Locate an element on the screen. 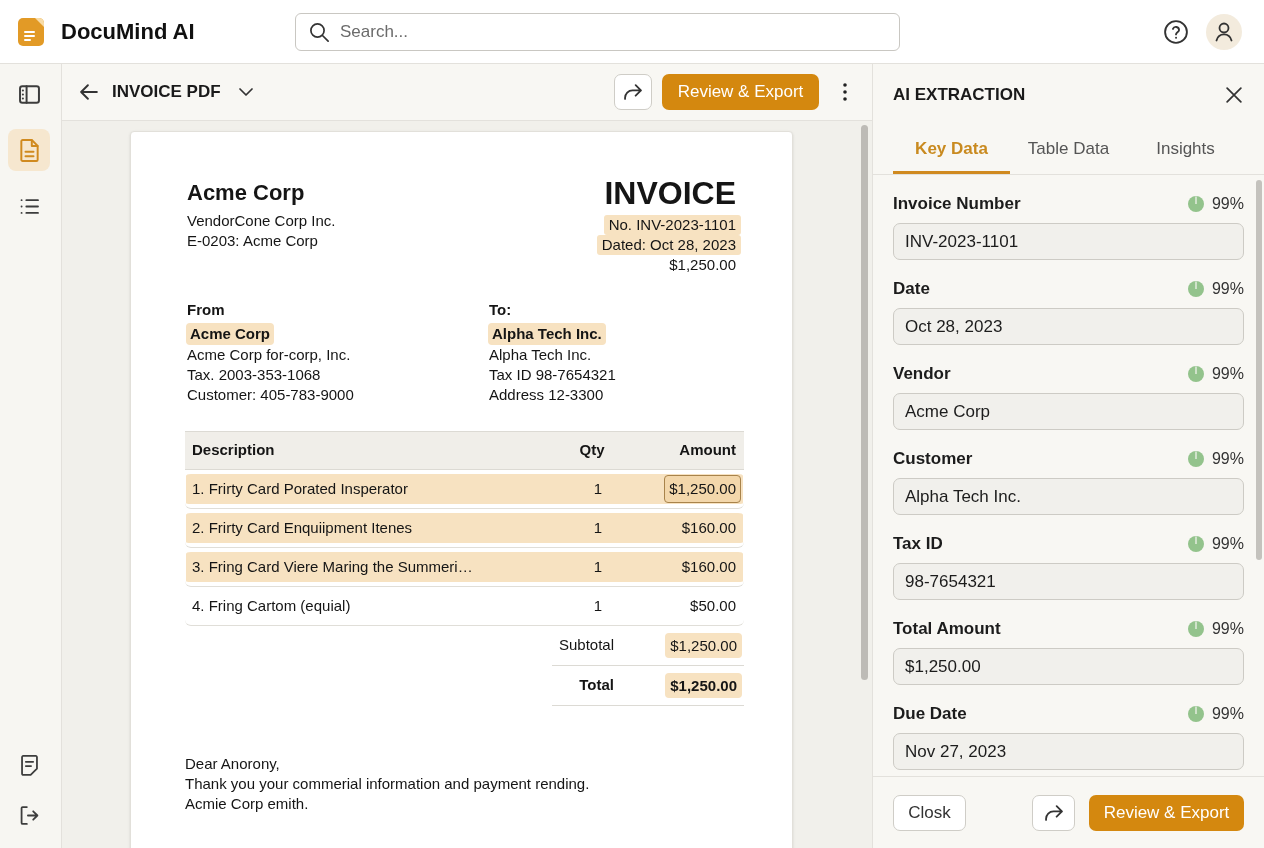 This screenshot has height=848, width=1264. chevron-down-icon is located at coordinates (245, 92).